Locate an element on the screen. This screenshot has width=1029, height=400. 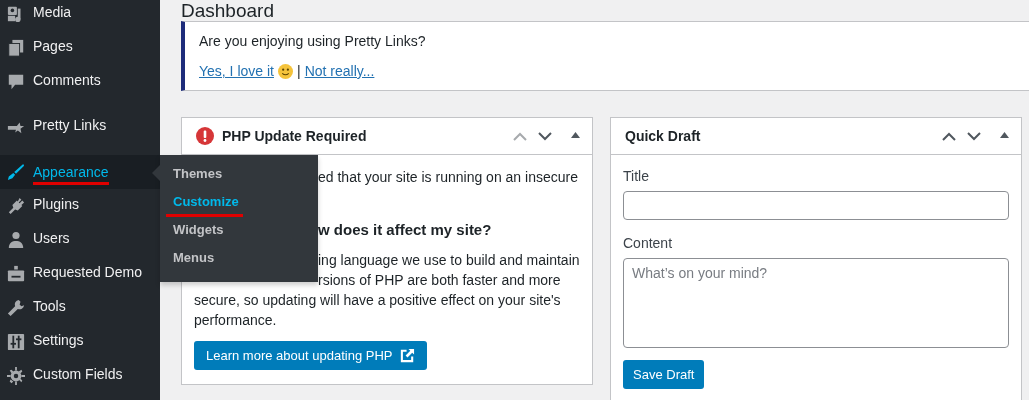
sidebar-item: Tools is located at coordinates (80, 308).